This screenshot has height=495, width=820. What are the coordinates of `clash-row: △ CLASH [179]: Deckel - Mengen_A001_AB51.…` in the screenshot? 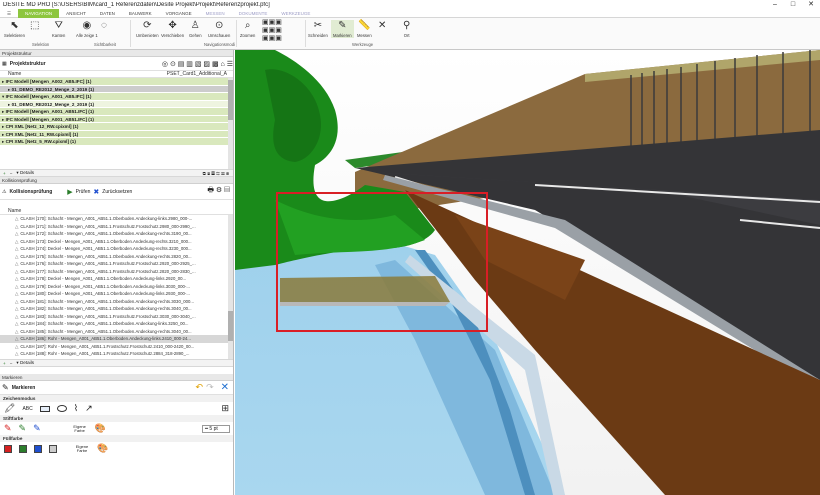 It's located at (116, 287).